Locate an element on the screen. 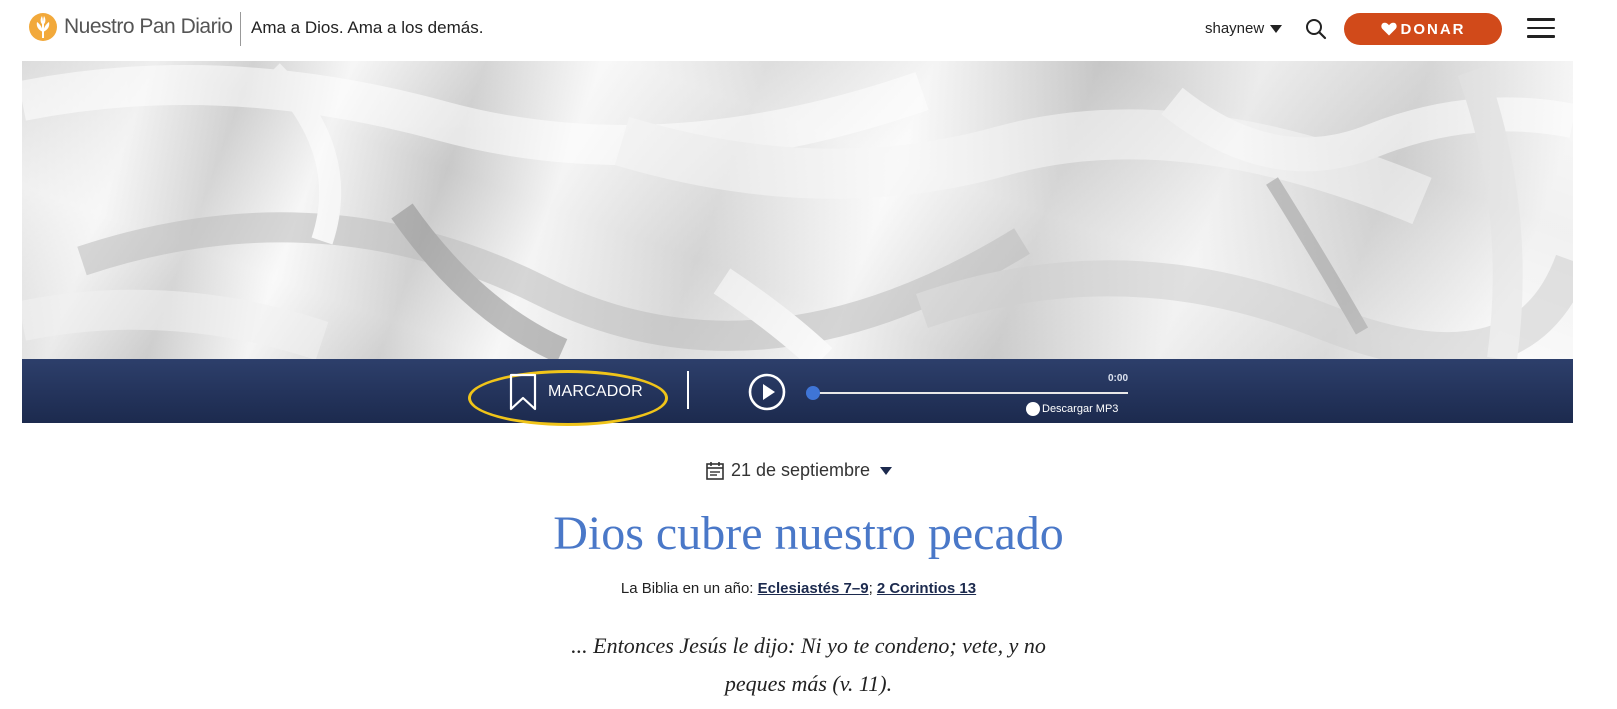  bookmark-button: MARCADOR is located at coordinates (575, 392).